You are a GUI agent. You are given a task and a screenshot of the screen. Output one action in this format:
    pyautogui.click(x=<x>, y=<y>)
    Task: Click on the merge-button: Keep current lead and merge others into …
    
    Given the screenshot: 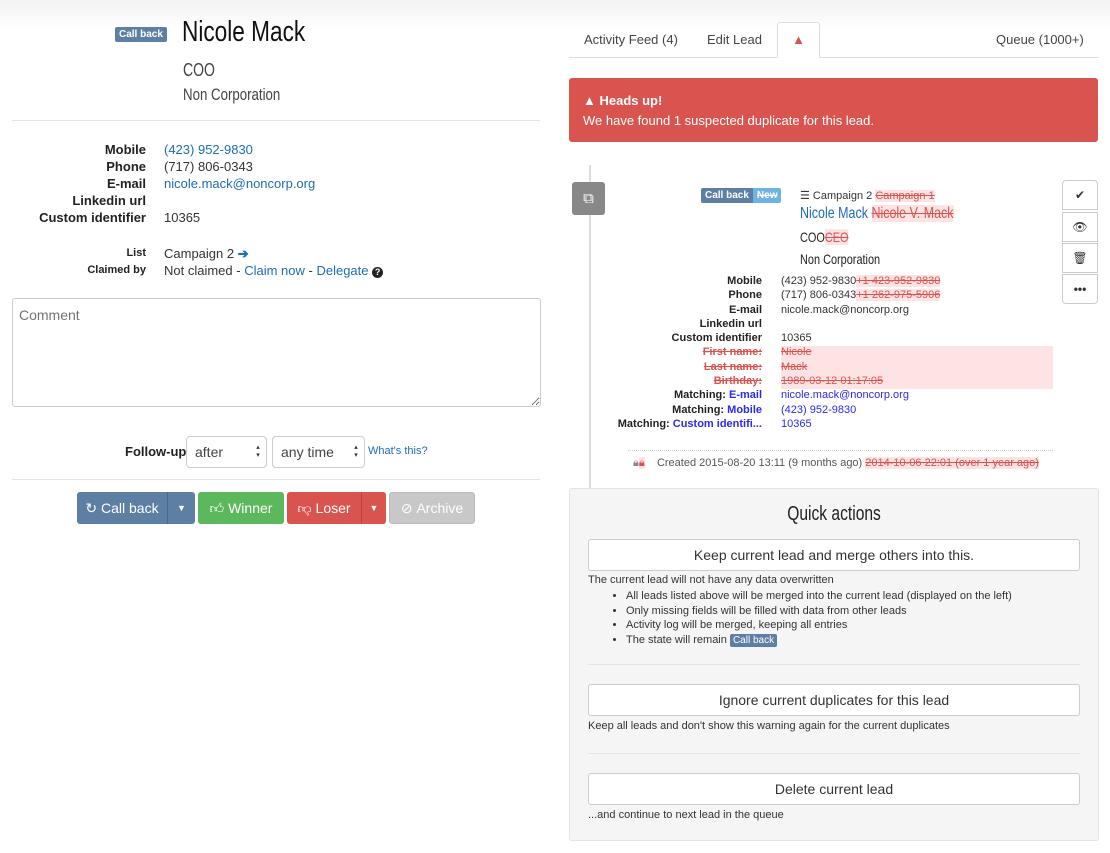 What is the action you would take?
    pyautogui.click(x=834, y=555)
    